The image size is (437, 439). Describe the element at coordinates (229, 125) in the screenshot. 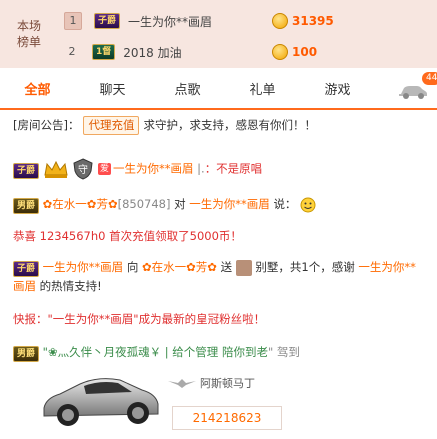

I see `announce-text: 求守护，求支持，感恩有你们！！` at that location.